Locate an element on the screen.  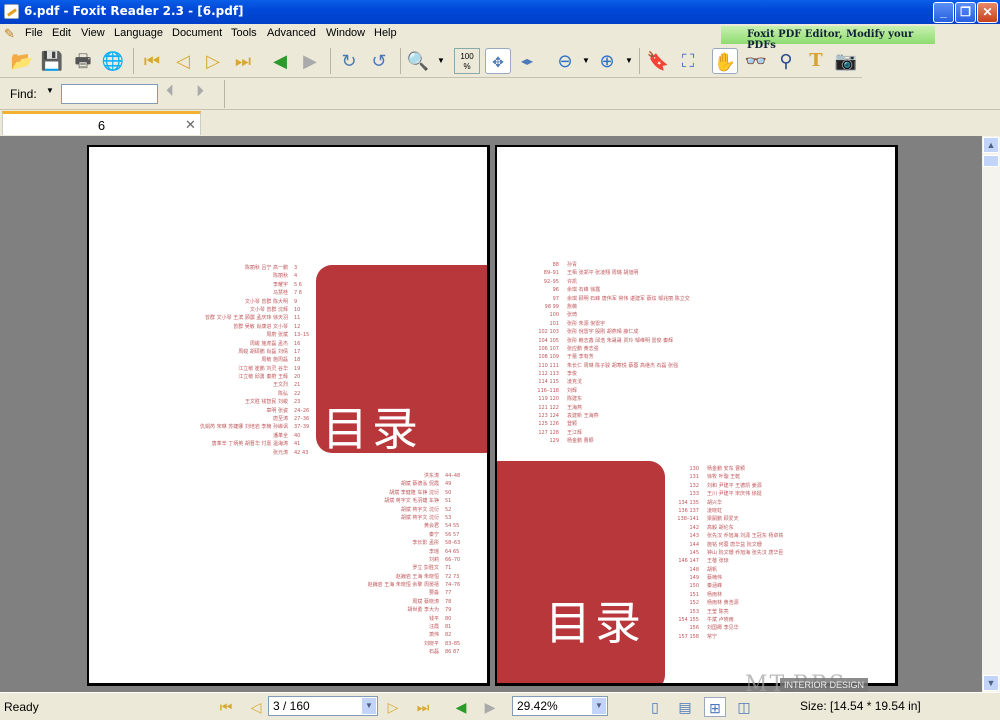
toc-names: 胡兴华 is located at coordinates (715, 502).